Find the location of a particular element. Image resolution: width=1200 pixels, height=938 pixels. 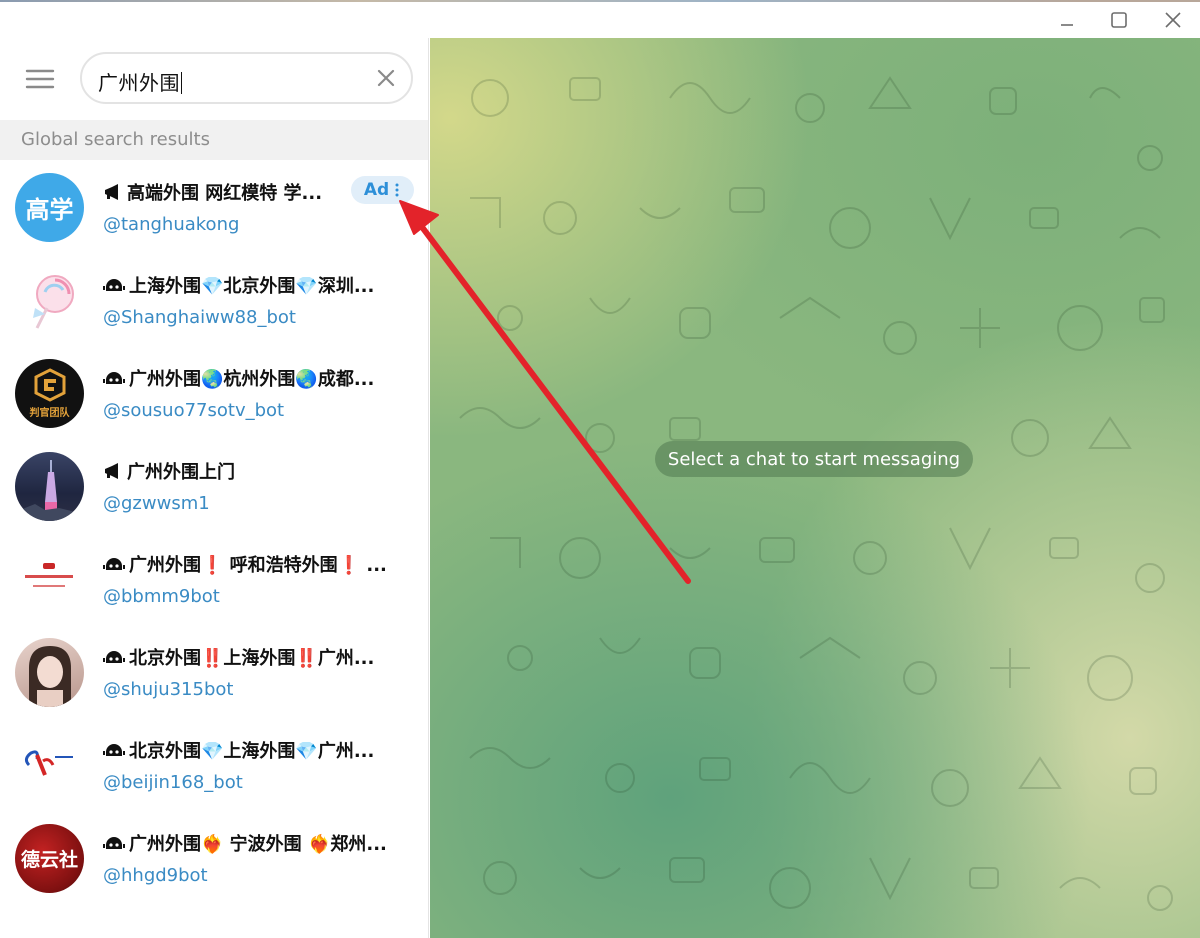

ad-badge: Ad is located at coordinates (382, 190).